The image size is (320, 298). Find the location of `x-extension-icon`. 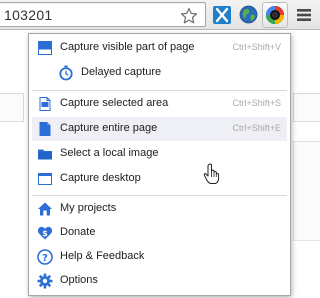

x-extension-icon is located at coordinates (221, 14).